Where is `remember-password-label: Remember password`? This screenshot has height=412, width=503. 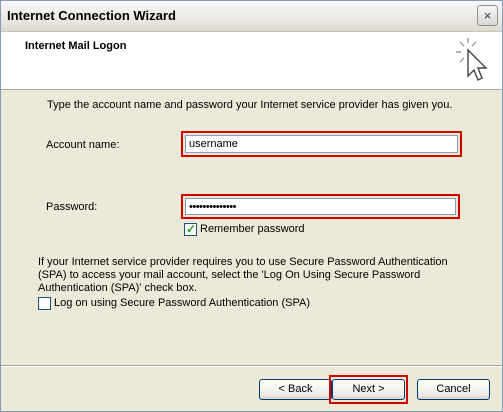 remember-password-label: Remember password is located at coordinates (252, 229).